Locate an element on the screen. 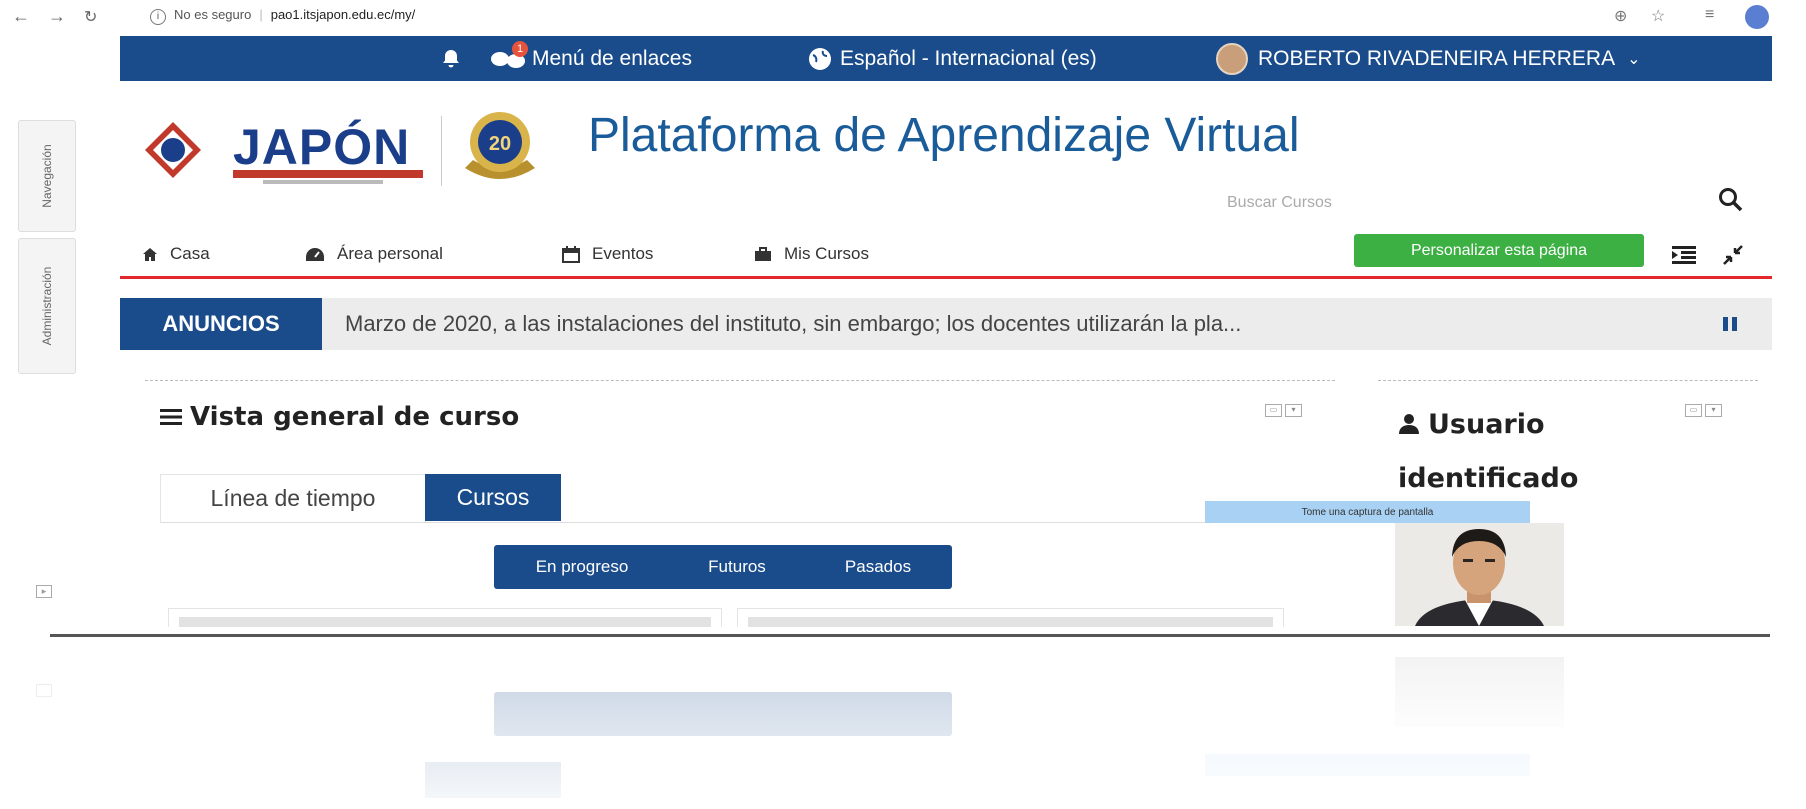 The image size is (1806, 809). links-menu: Menú de enlaces is located at coordinates (612, 58).